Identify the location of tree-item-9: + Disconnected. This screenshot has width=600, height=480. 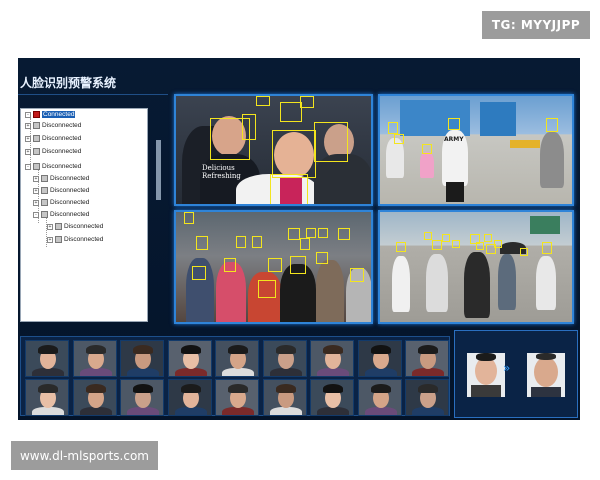
(75, 226).